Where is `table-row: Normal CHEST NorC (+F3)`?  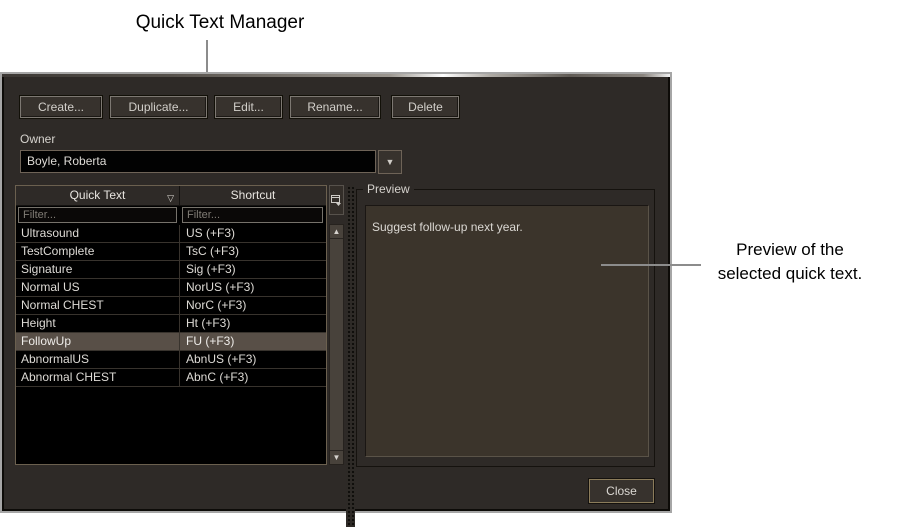
table-row: Normal CHEST NorC (+F3) is located at coordinates (171, 306).